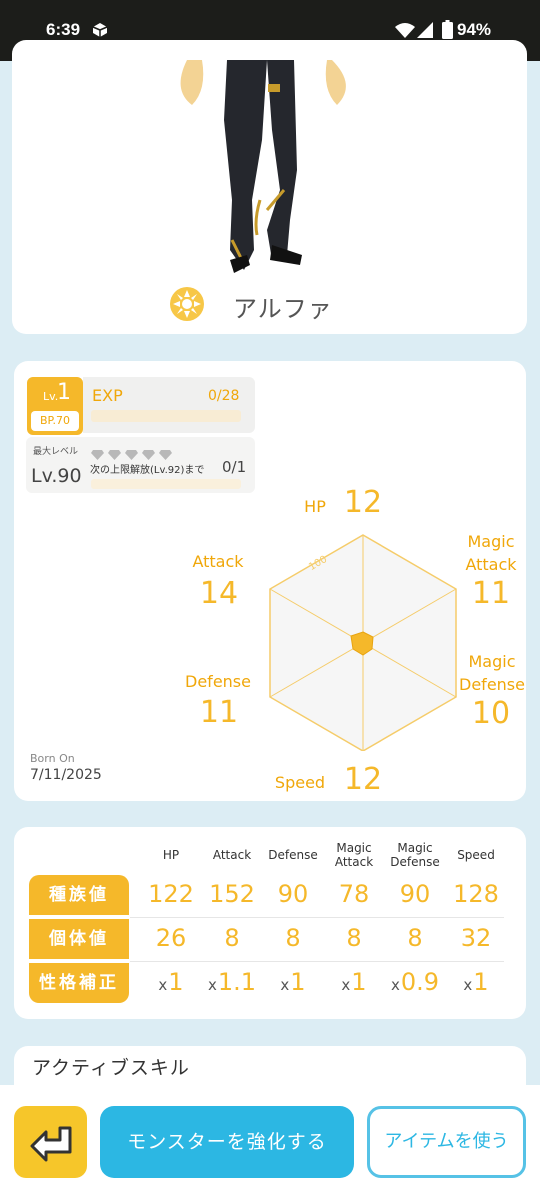 This screenshot has height=1200, width=540. What do you see at coordinates (237, 982) in the screenshot?
I see `table-cell-value: 1.1` at bounding box center [237, 982].